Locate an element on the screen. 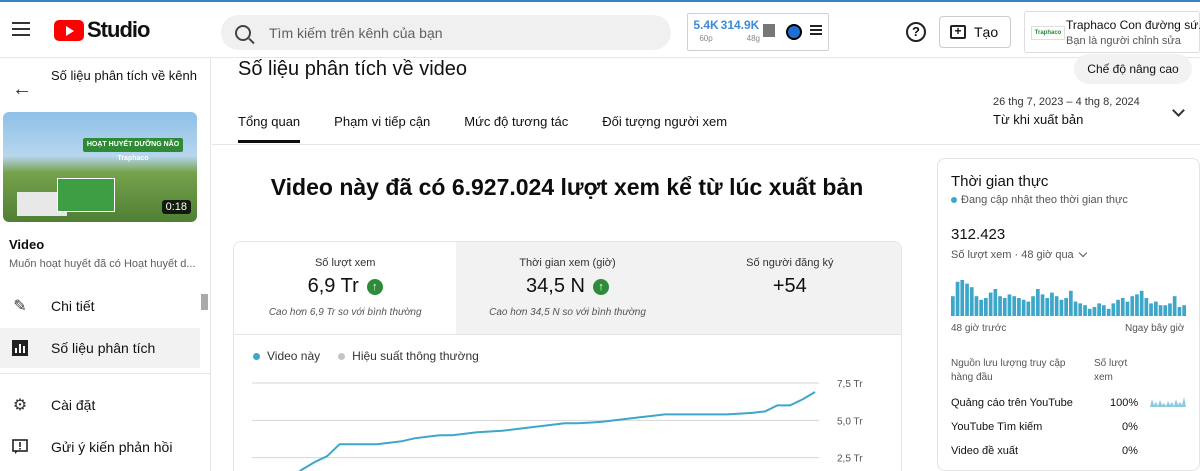 The height and width of the screenshot is (471, 1200). traffic-source-pct: 100% is located at coordinates (1124, 403).